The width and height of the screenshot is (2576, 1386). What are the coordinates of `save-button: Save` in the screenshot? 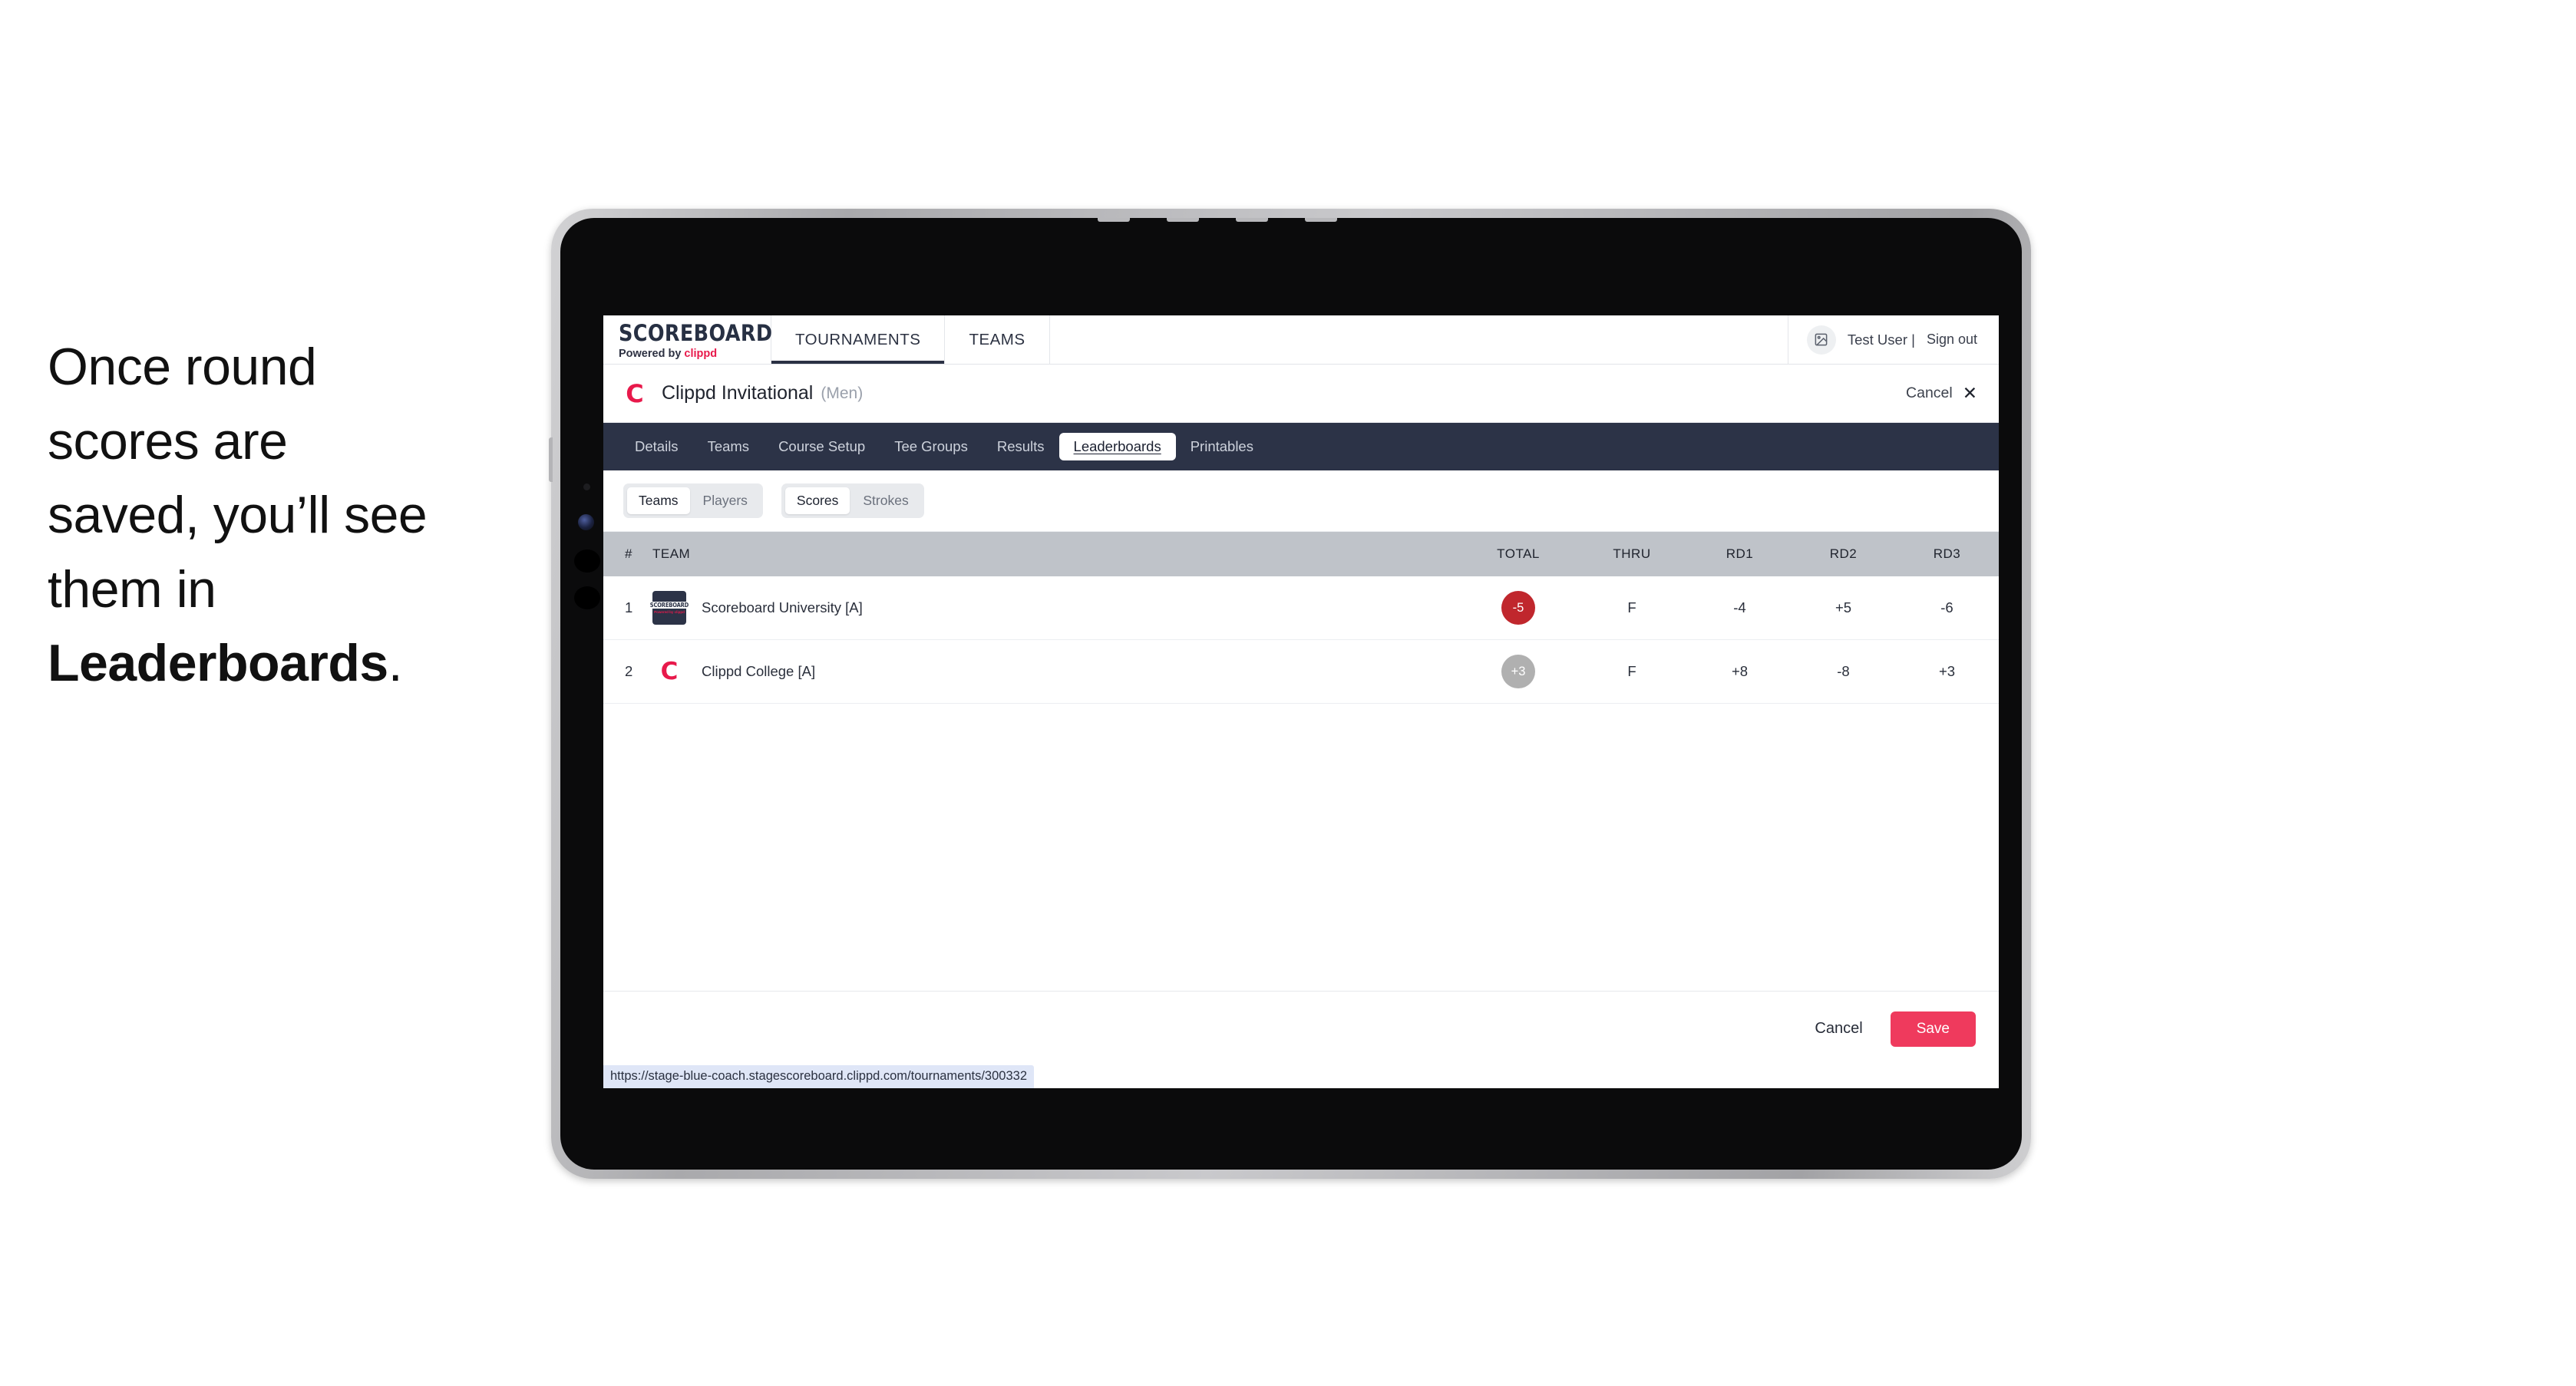 It's located at (1933, 1029).